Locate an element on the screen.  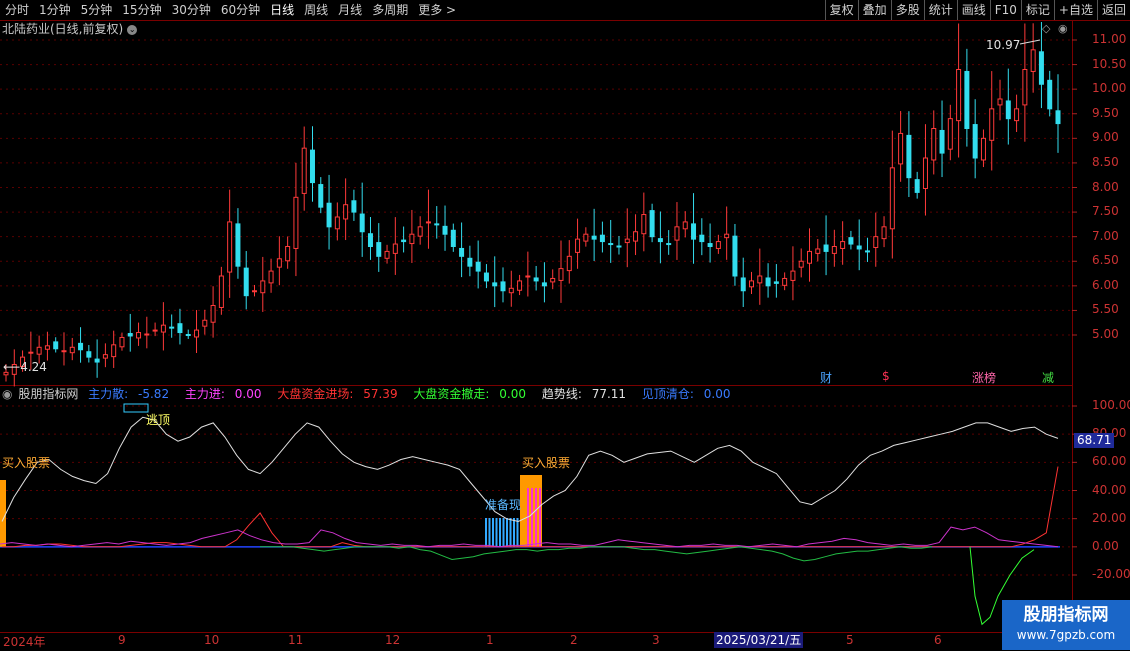
x-label-2024: 2024年 is located at coordinates (24, 642).